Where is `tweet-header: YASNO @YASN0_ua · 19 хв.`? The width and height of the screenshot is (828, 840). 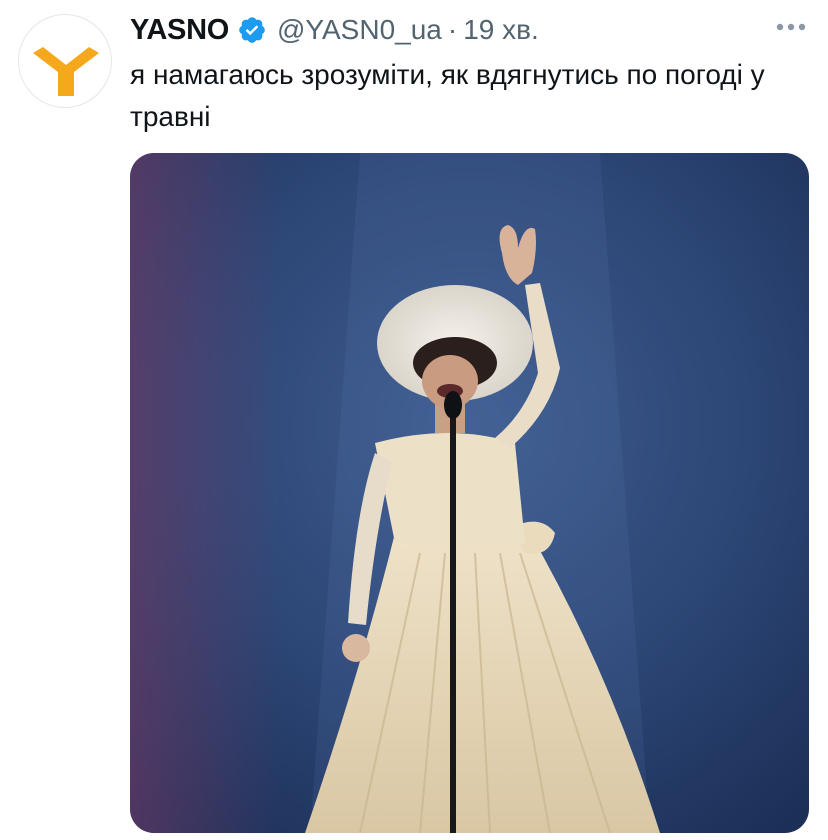 tweet-header: YASNO @YASN0_ua · 19 хв. is located at coordinates (334, 30).